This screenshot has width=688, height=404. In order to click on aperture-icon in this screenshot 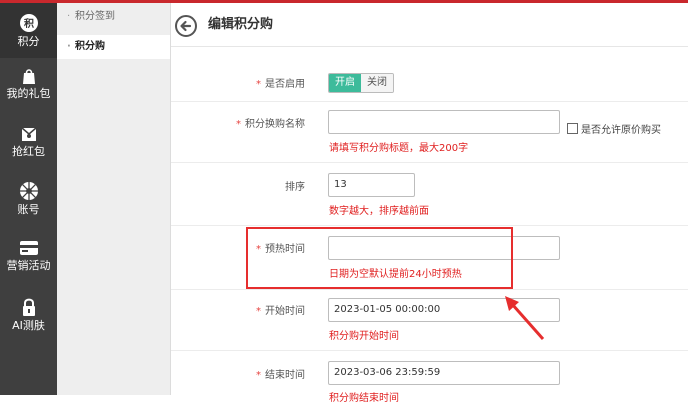, I will do `click(28, 191)`.